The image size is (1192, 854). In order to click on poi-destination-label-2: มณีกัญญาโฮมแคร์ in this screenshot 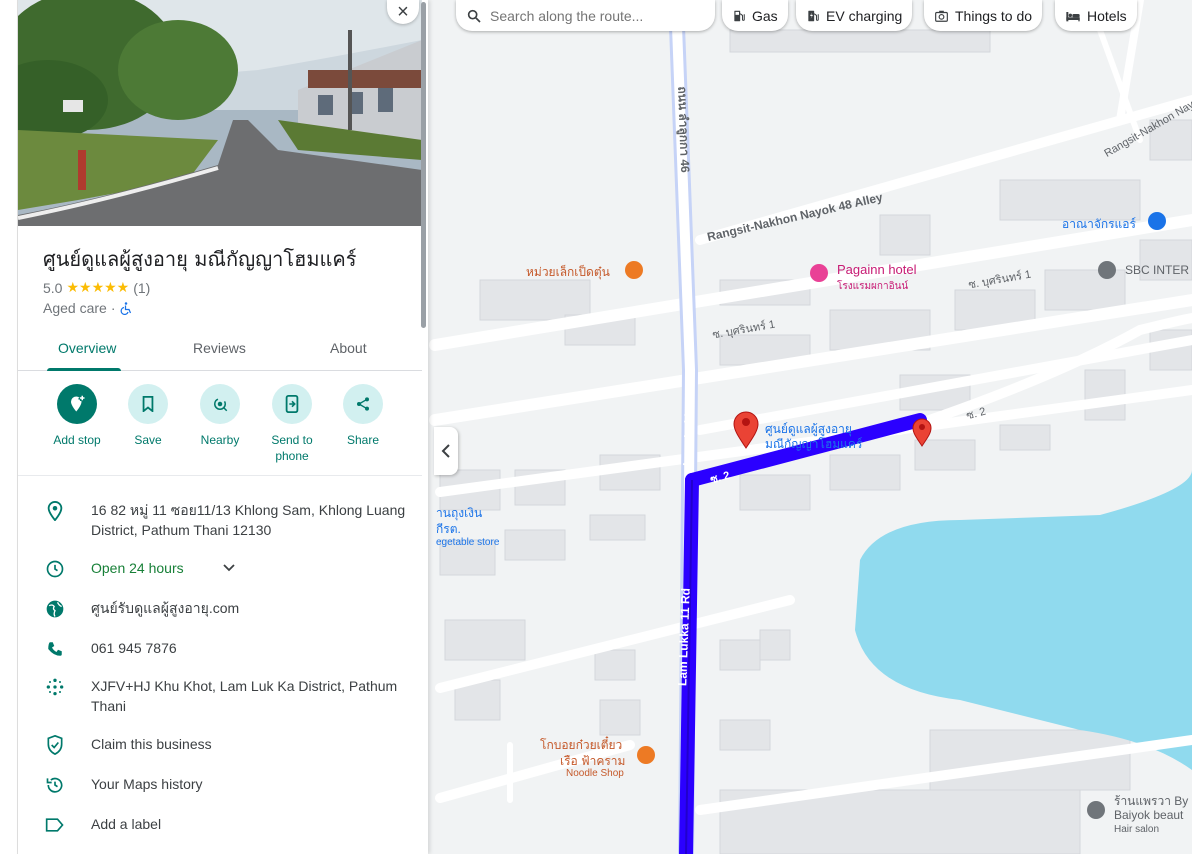, I will do `click(813, 444)`.